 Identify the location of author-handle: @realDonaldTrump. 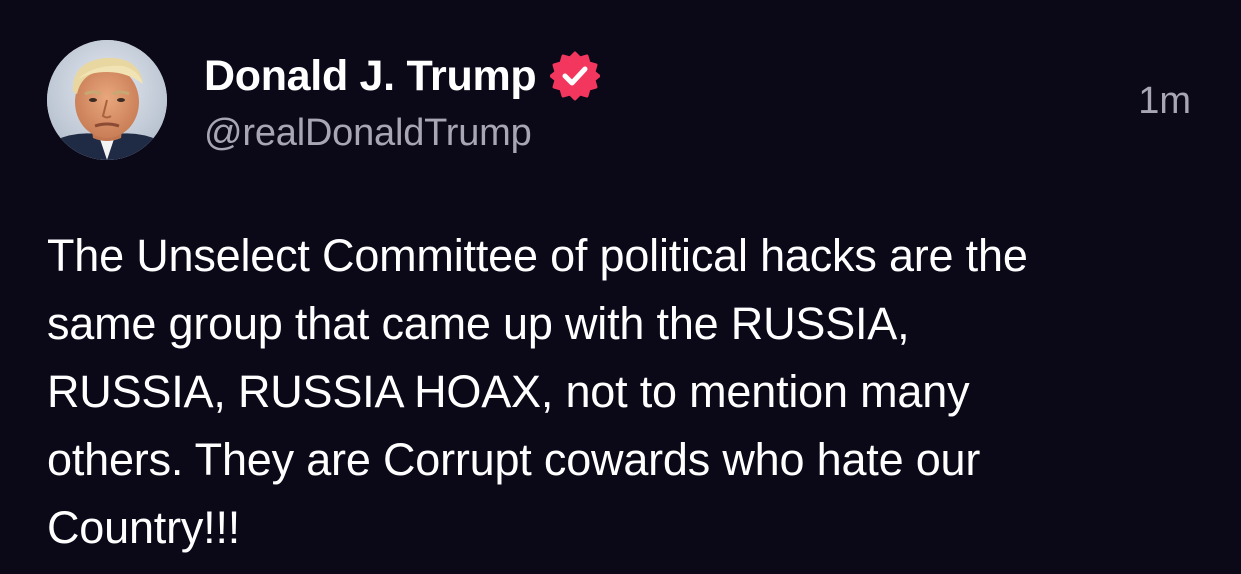
(368, 133).